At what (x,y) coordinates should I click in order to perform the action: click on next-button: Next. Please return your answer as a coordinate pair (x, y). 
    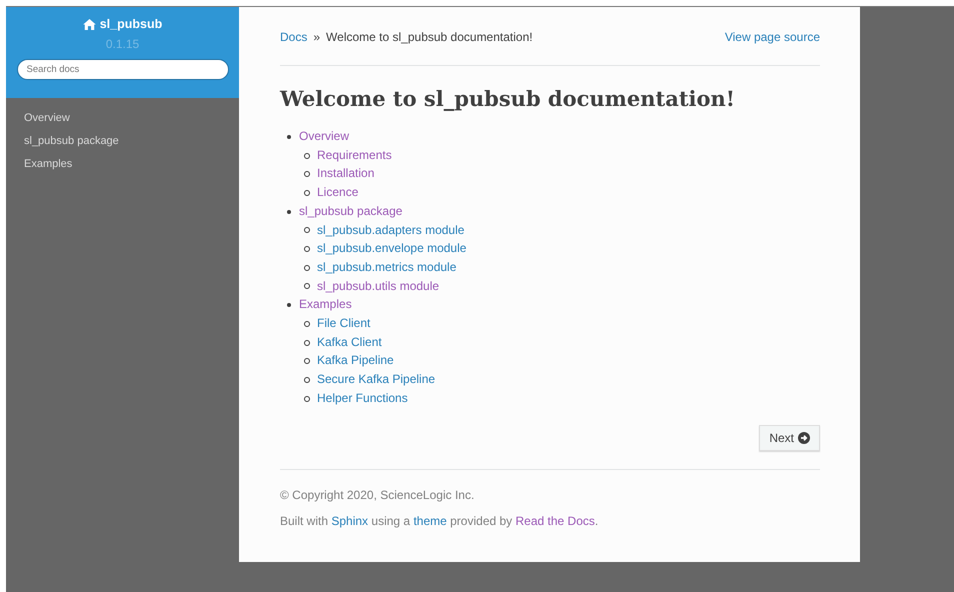
    Looking at the image, I should click on (789, 437).